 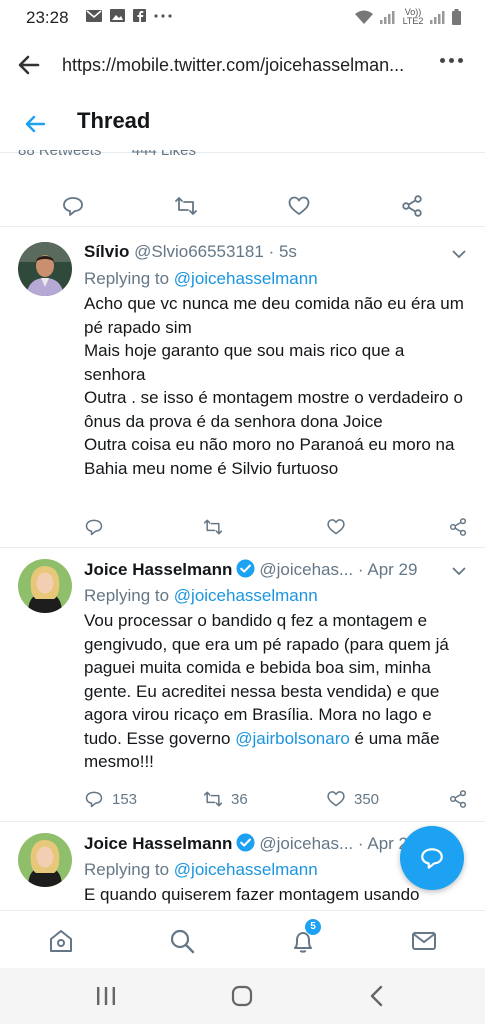 What do you see at coordinates (47, 17) in the screenshot?
I see `status-time: 23:28` at bounding box center [47, 17].